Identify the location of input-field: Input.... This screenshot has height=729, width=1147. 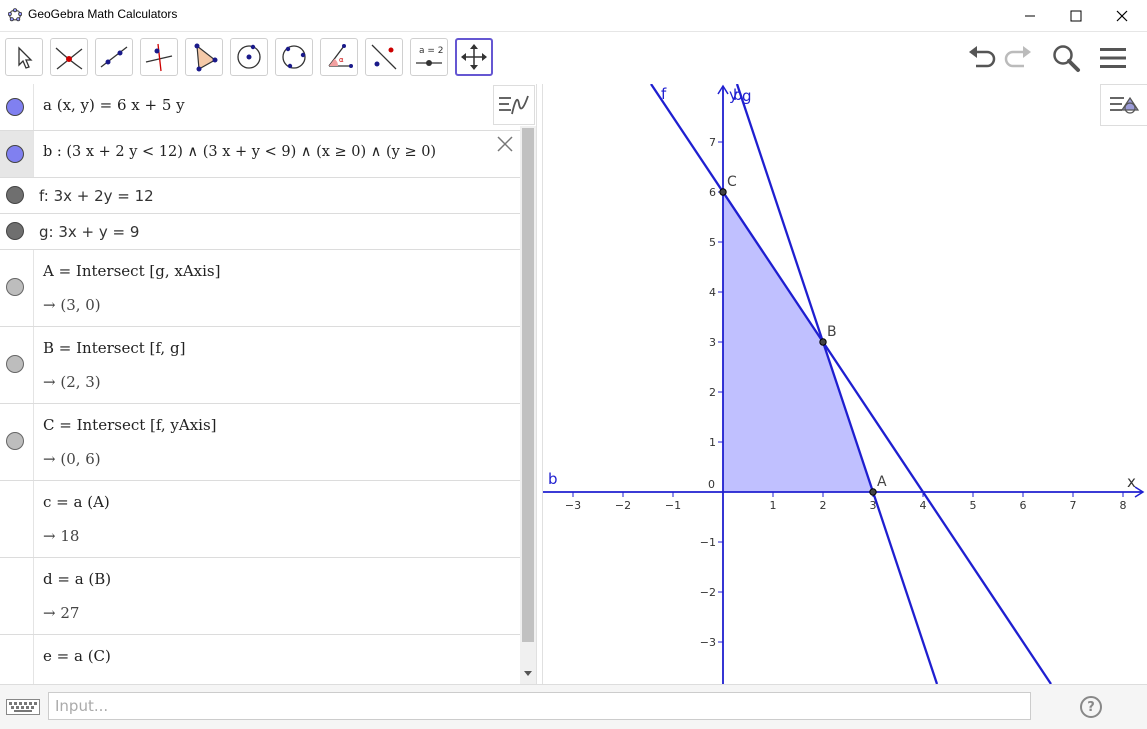
(539, 706).